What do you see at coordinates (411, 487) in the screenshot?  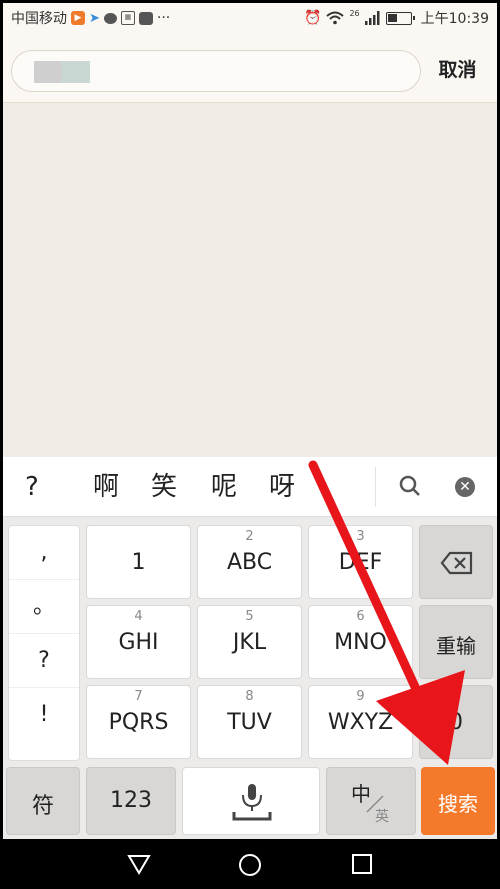 I see `search-icon` at bounding box center [411, 487].